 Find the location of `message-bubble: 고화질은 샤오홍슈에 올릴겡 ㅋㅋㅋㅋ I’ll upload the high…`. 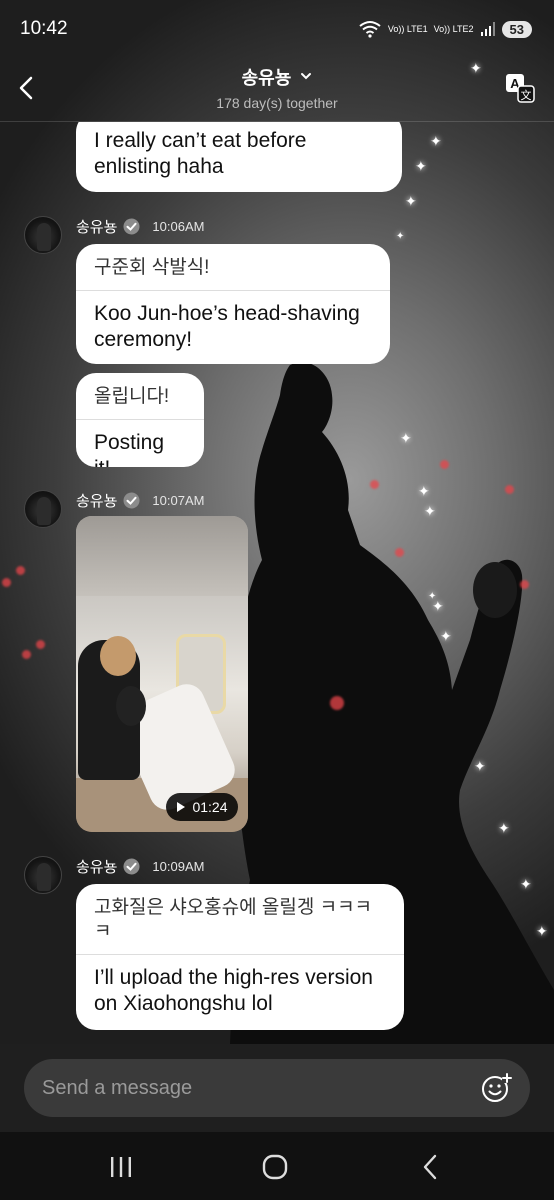

message-bubble: 고화질은 샤오홍슈에 올릴겡 ㅋㅋㅋㅋ I’ll upload the high… is located at coordinates (240, 957).